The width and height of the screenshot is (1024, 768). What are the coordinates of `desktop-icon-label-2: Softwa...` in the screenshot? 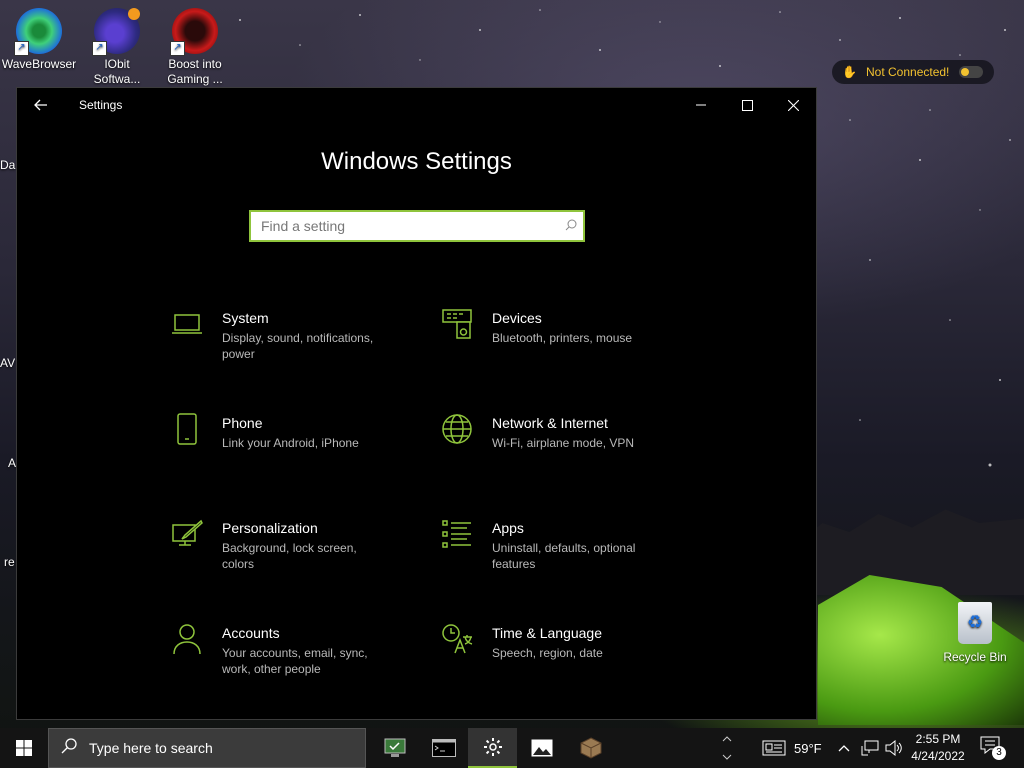 It's located at (117, 79).